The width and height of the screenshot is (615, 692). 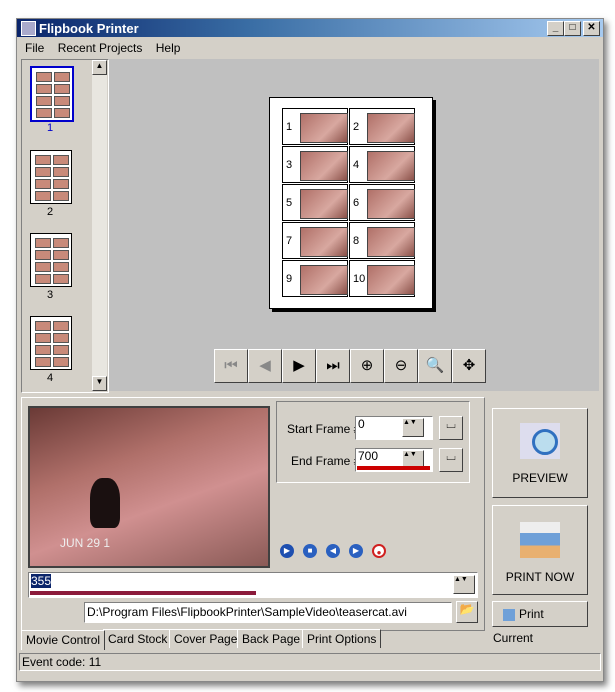 I want to click on menu-file: File, so click(x=34, y=48).